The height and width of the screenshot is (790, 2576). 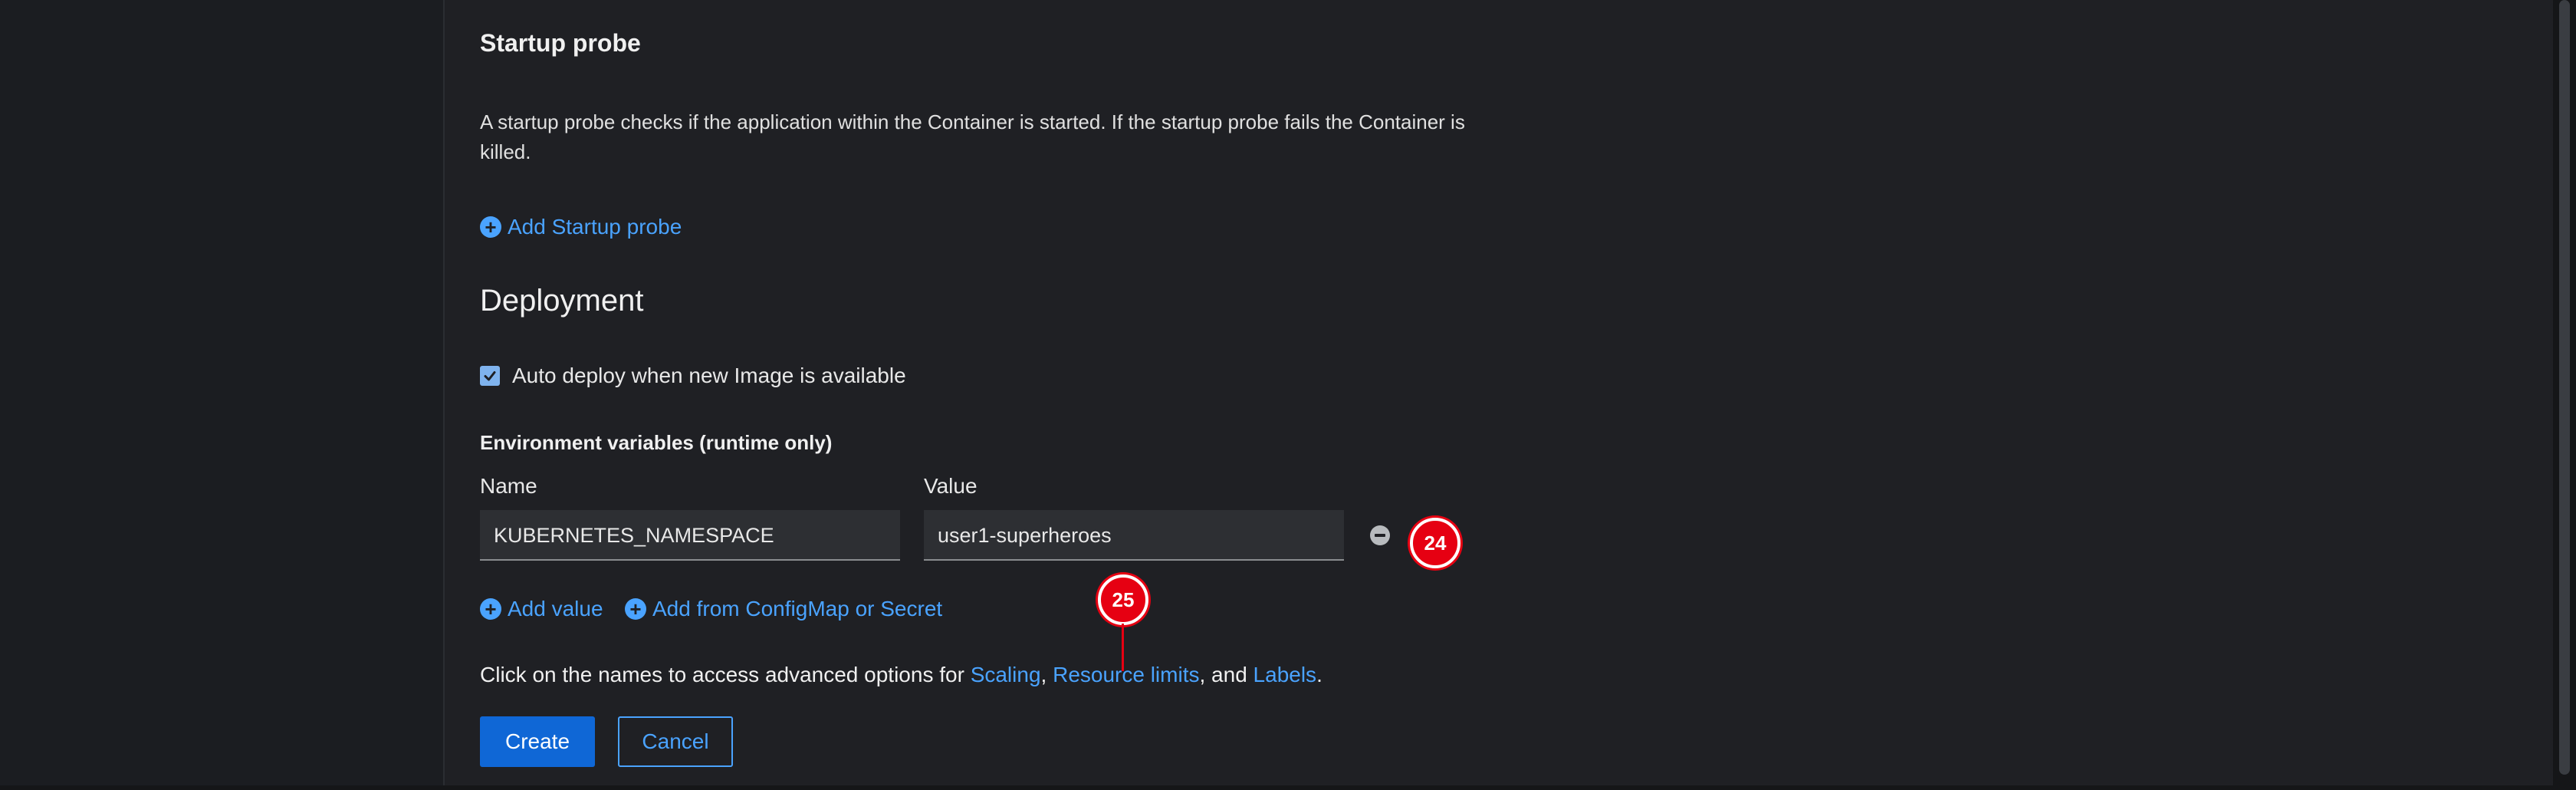 I want to click on startup-probe-title: Startup probe, so click(x=560, y=43).